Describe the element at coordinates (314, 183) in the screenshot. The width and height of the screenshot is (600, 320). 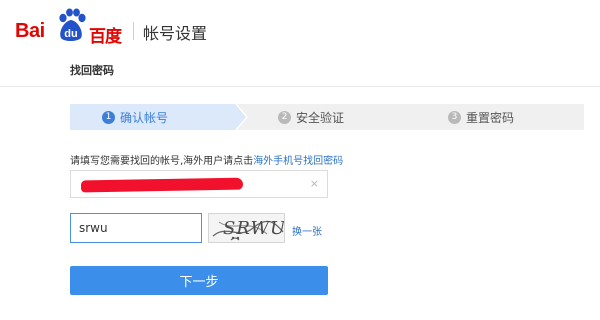
I see `clear-icon: ×` at that location.